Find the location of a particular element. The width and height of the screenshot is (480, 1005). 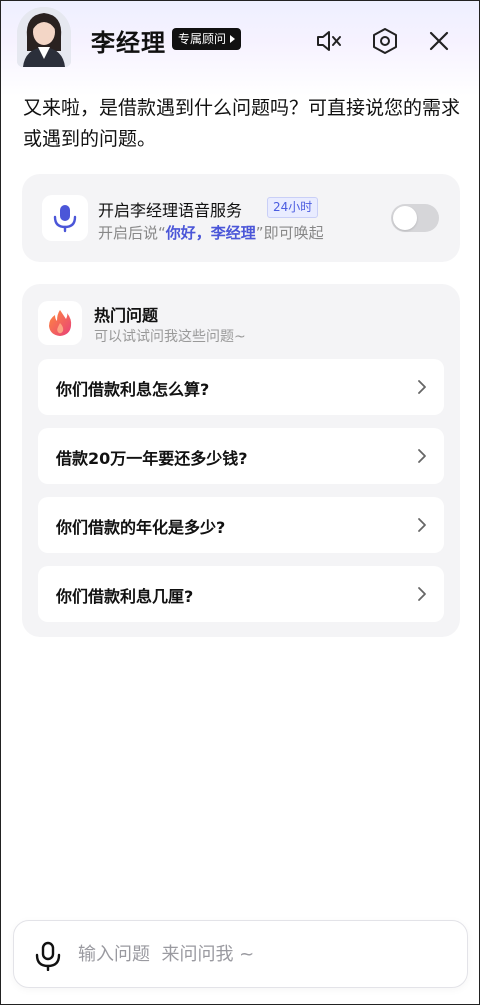

settings-hex-icon is located at coordinates (385, 41).